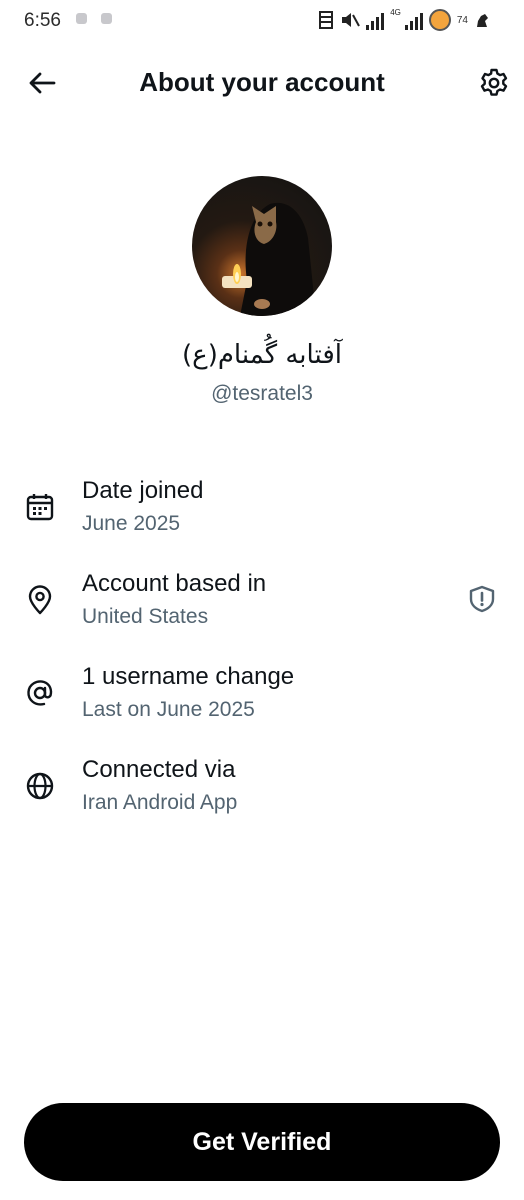 This screenshot has width=524, height=1200. I want to click on info-account-based-in: Account based in United States, so click(262, 605).